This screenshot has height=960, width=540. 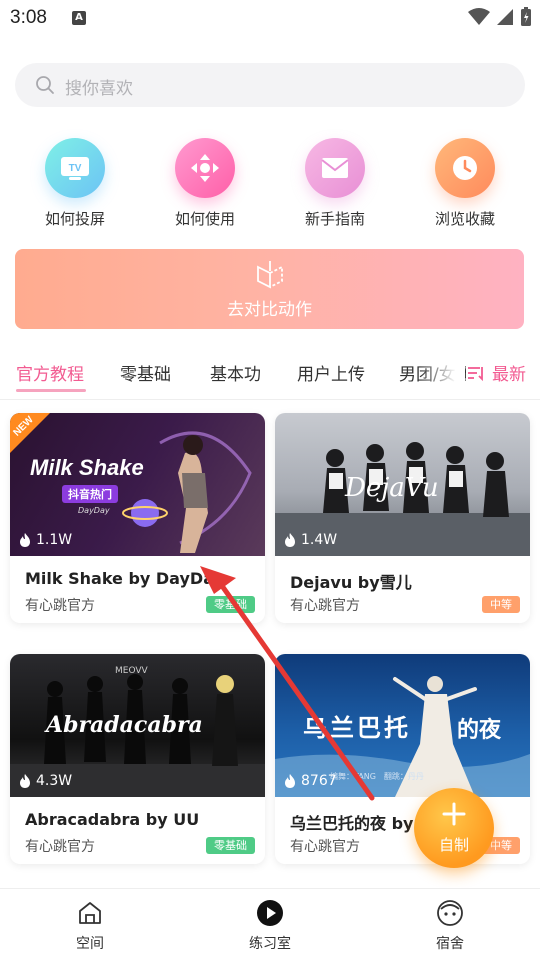 What do you see at coordinates (501, 604) in the screenshot?
I see `level-badge: 中等` at bounding box center [501, 604].